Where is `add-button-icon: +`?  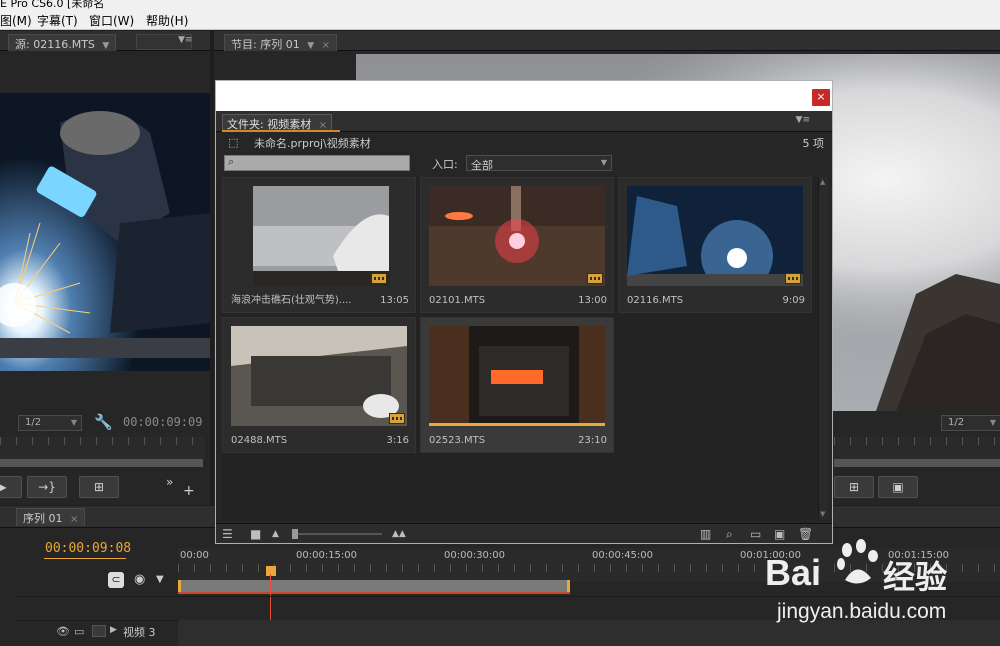
add-button-icon: + is located at coordinates (189, 491).